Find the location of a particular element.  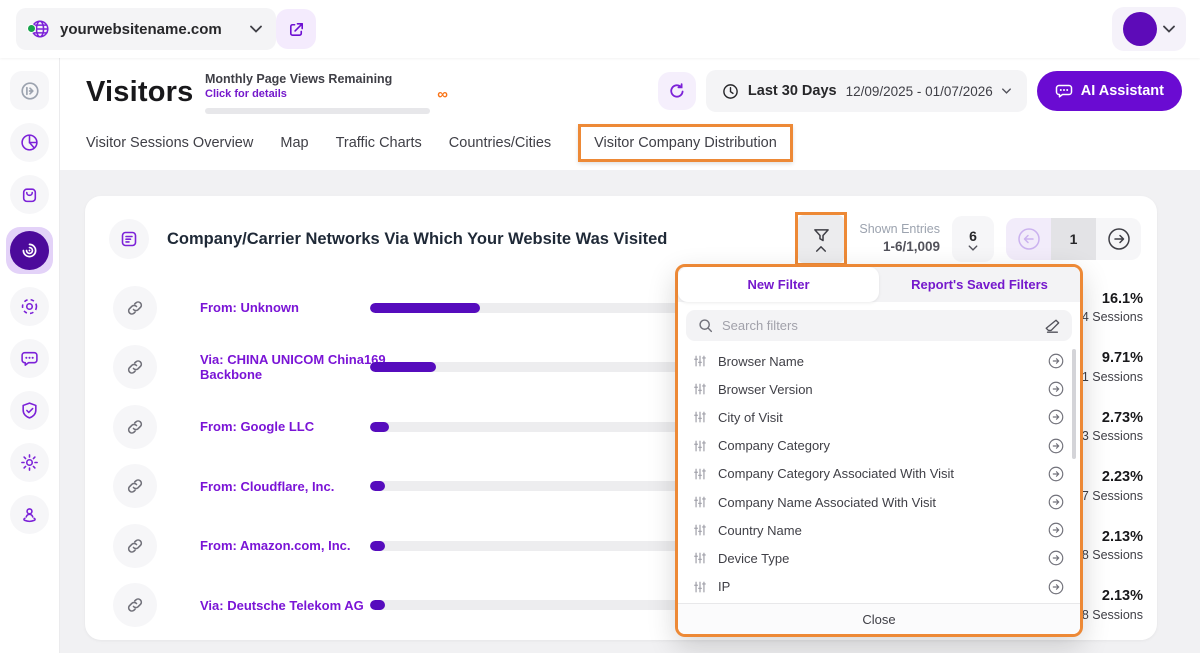

tab-visitor-company-distribution: Visitor Company Distribution is located at coordinates (685, 143).